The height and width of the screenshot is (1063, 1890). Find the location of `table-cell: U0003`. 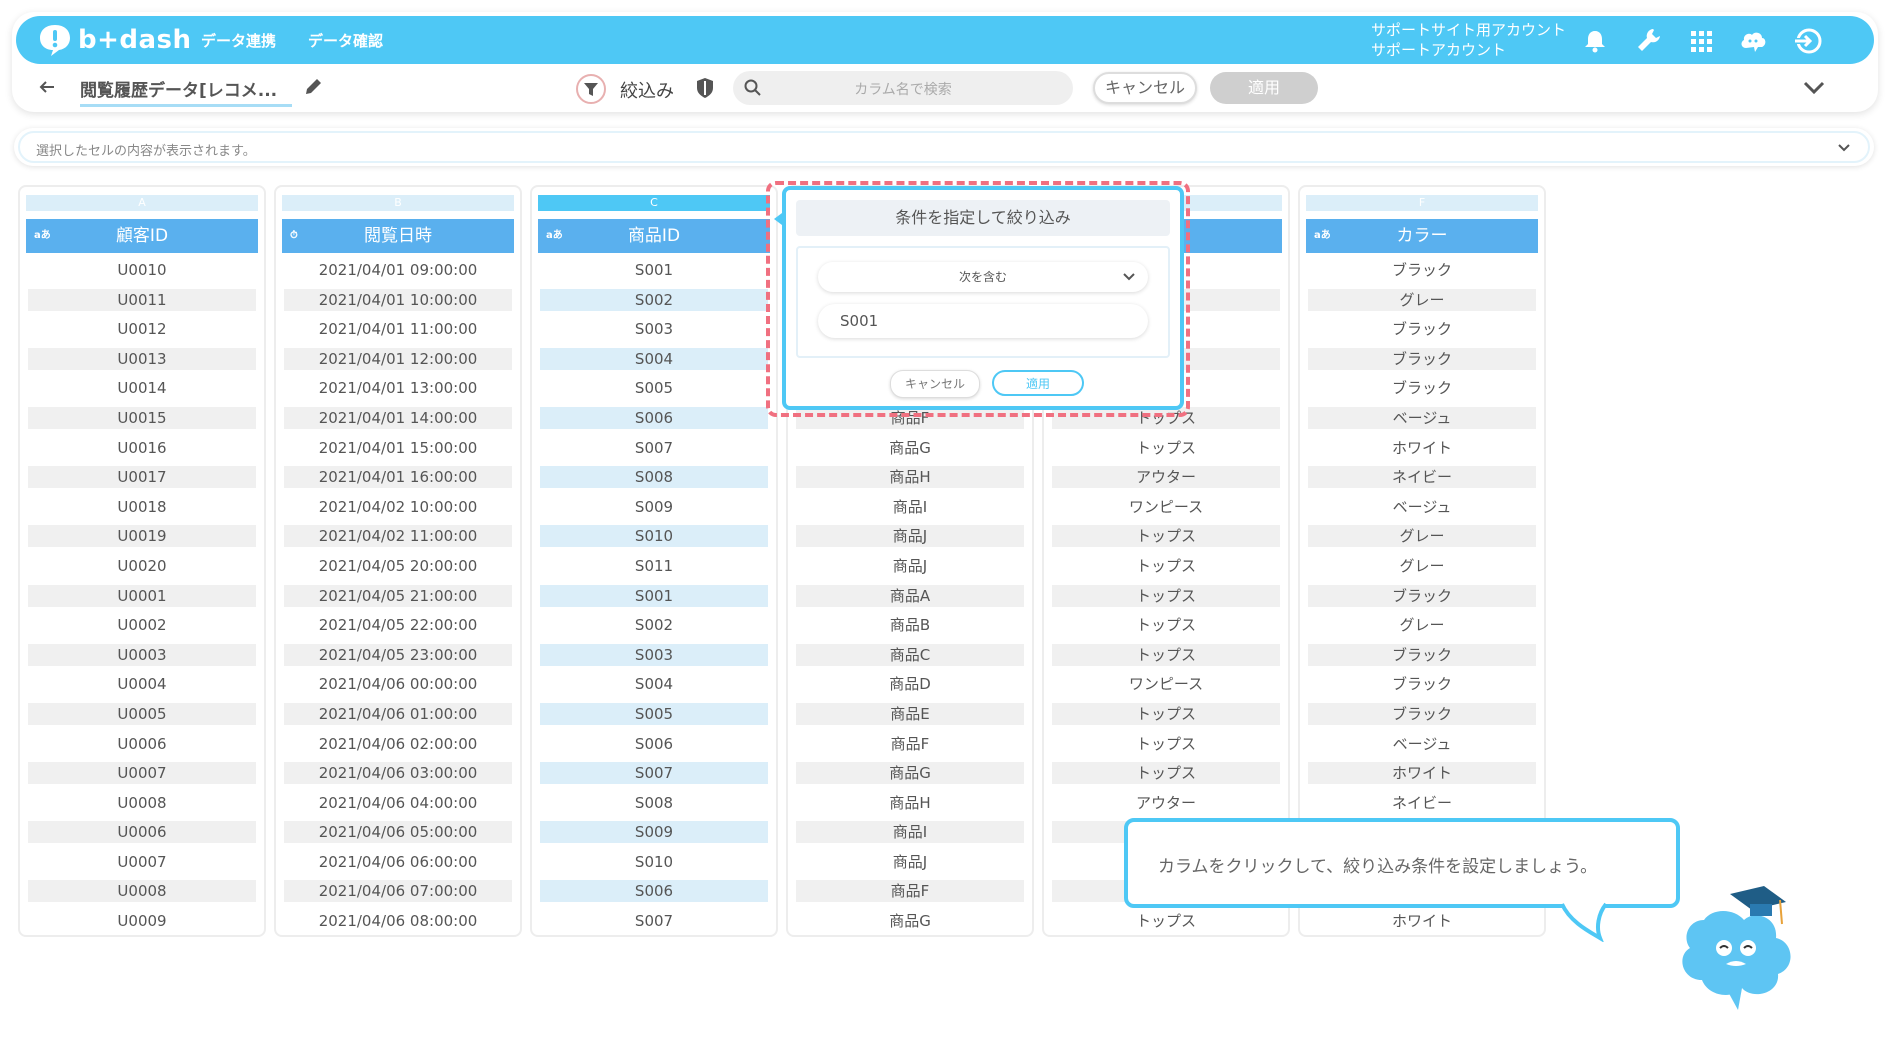

table-cell: U0003 is located at coordinates (142, 654).